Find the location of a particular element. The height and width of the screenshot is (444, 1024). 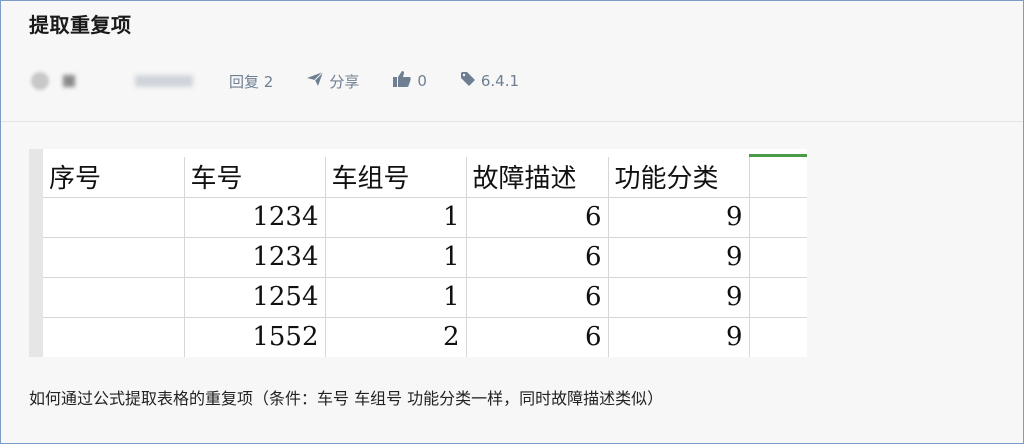

table-cell: 1552 is located at coordinates (255, 337).